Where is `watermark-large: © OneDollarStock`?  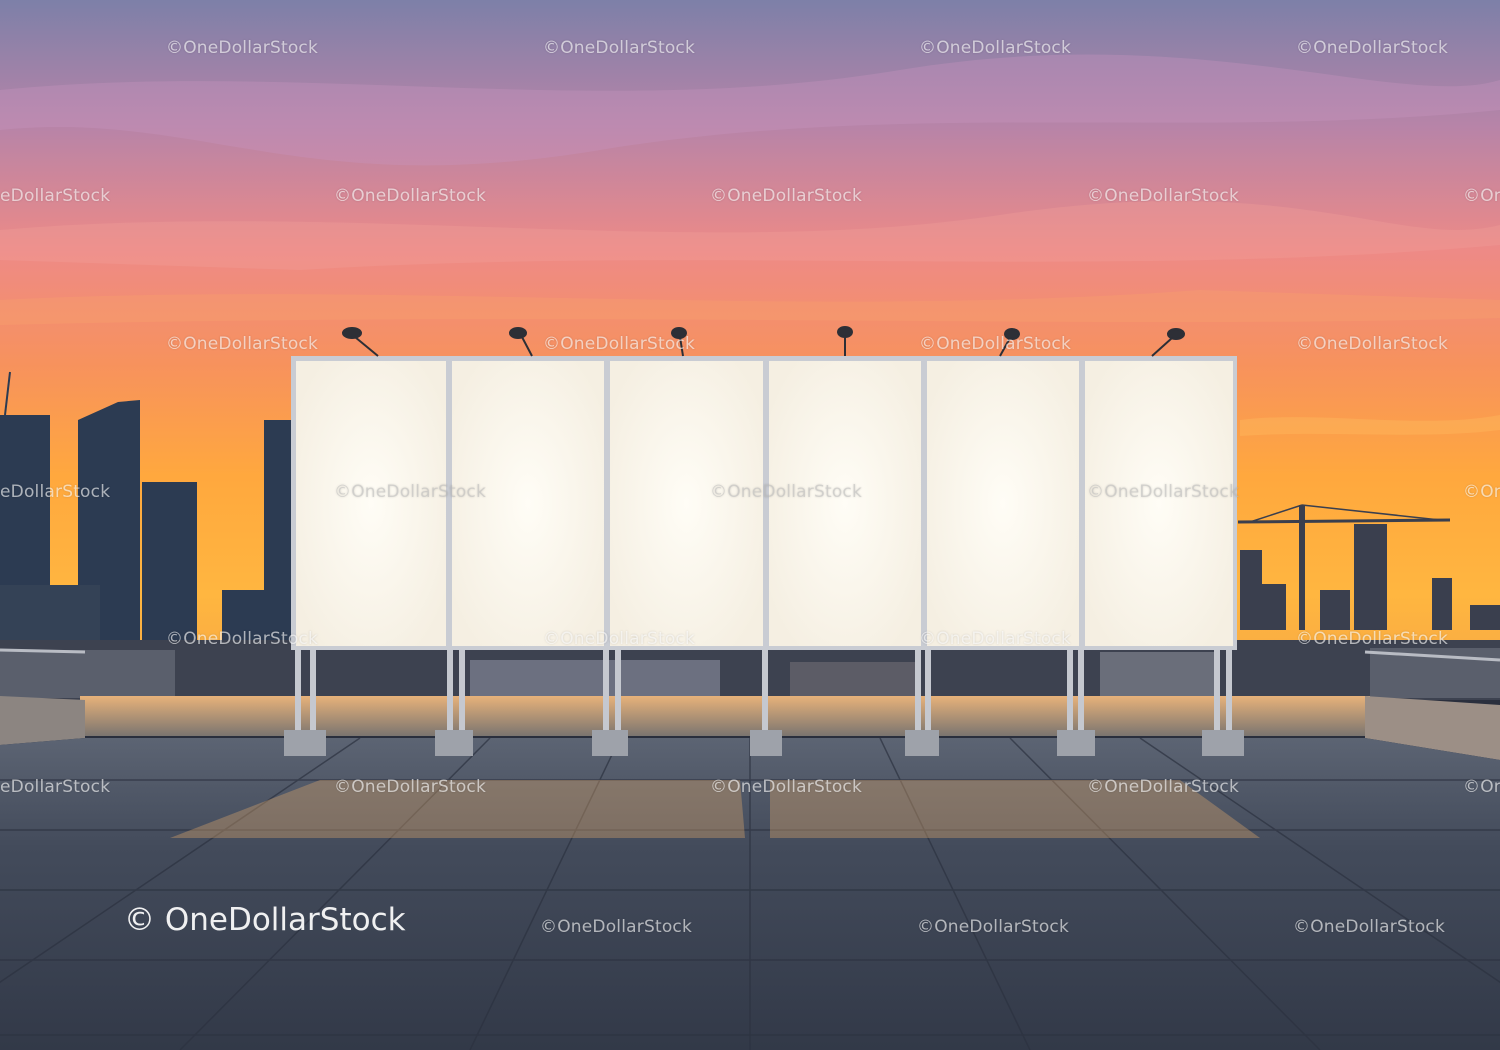
watermark-large: © OneDollarStock is located at coordinates (265, 920).